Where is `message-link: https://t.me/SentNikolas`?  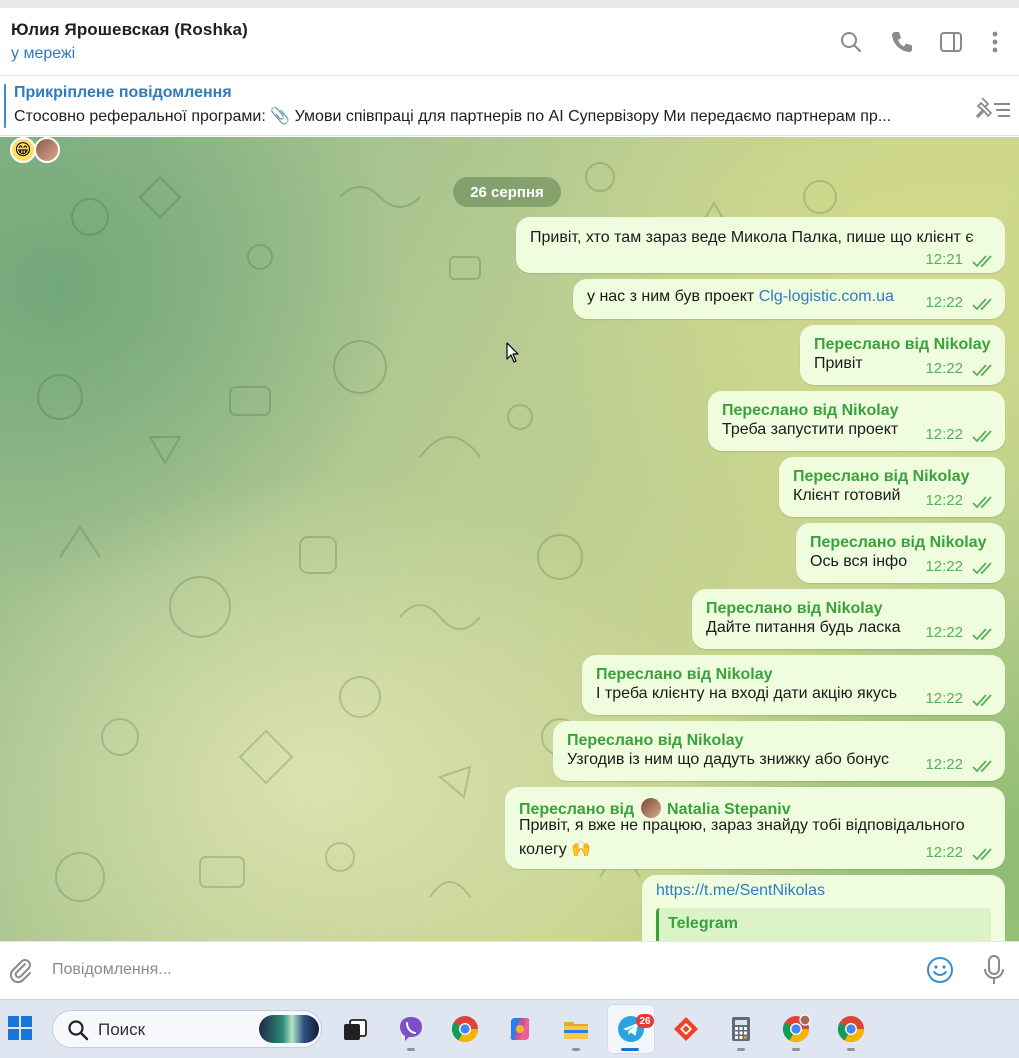 message-link: https://t.me/SentNikolas is located at coordinates (740, 891).